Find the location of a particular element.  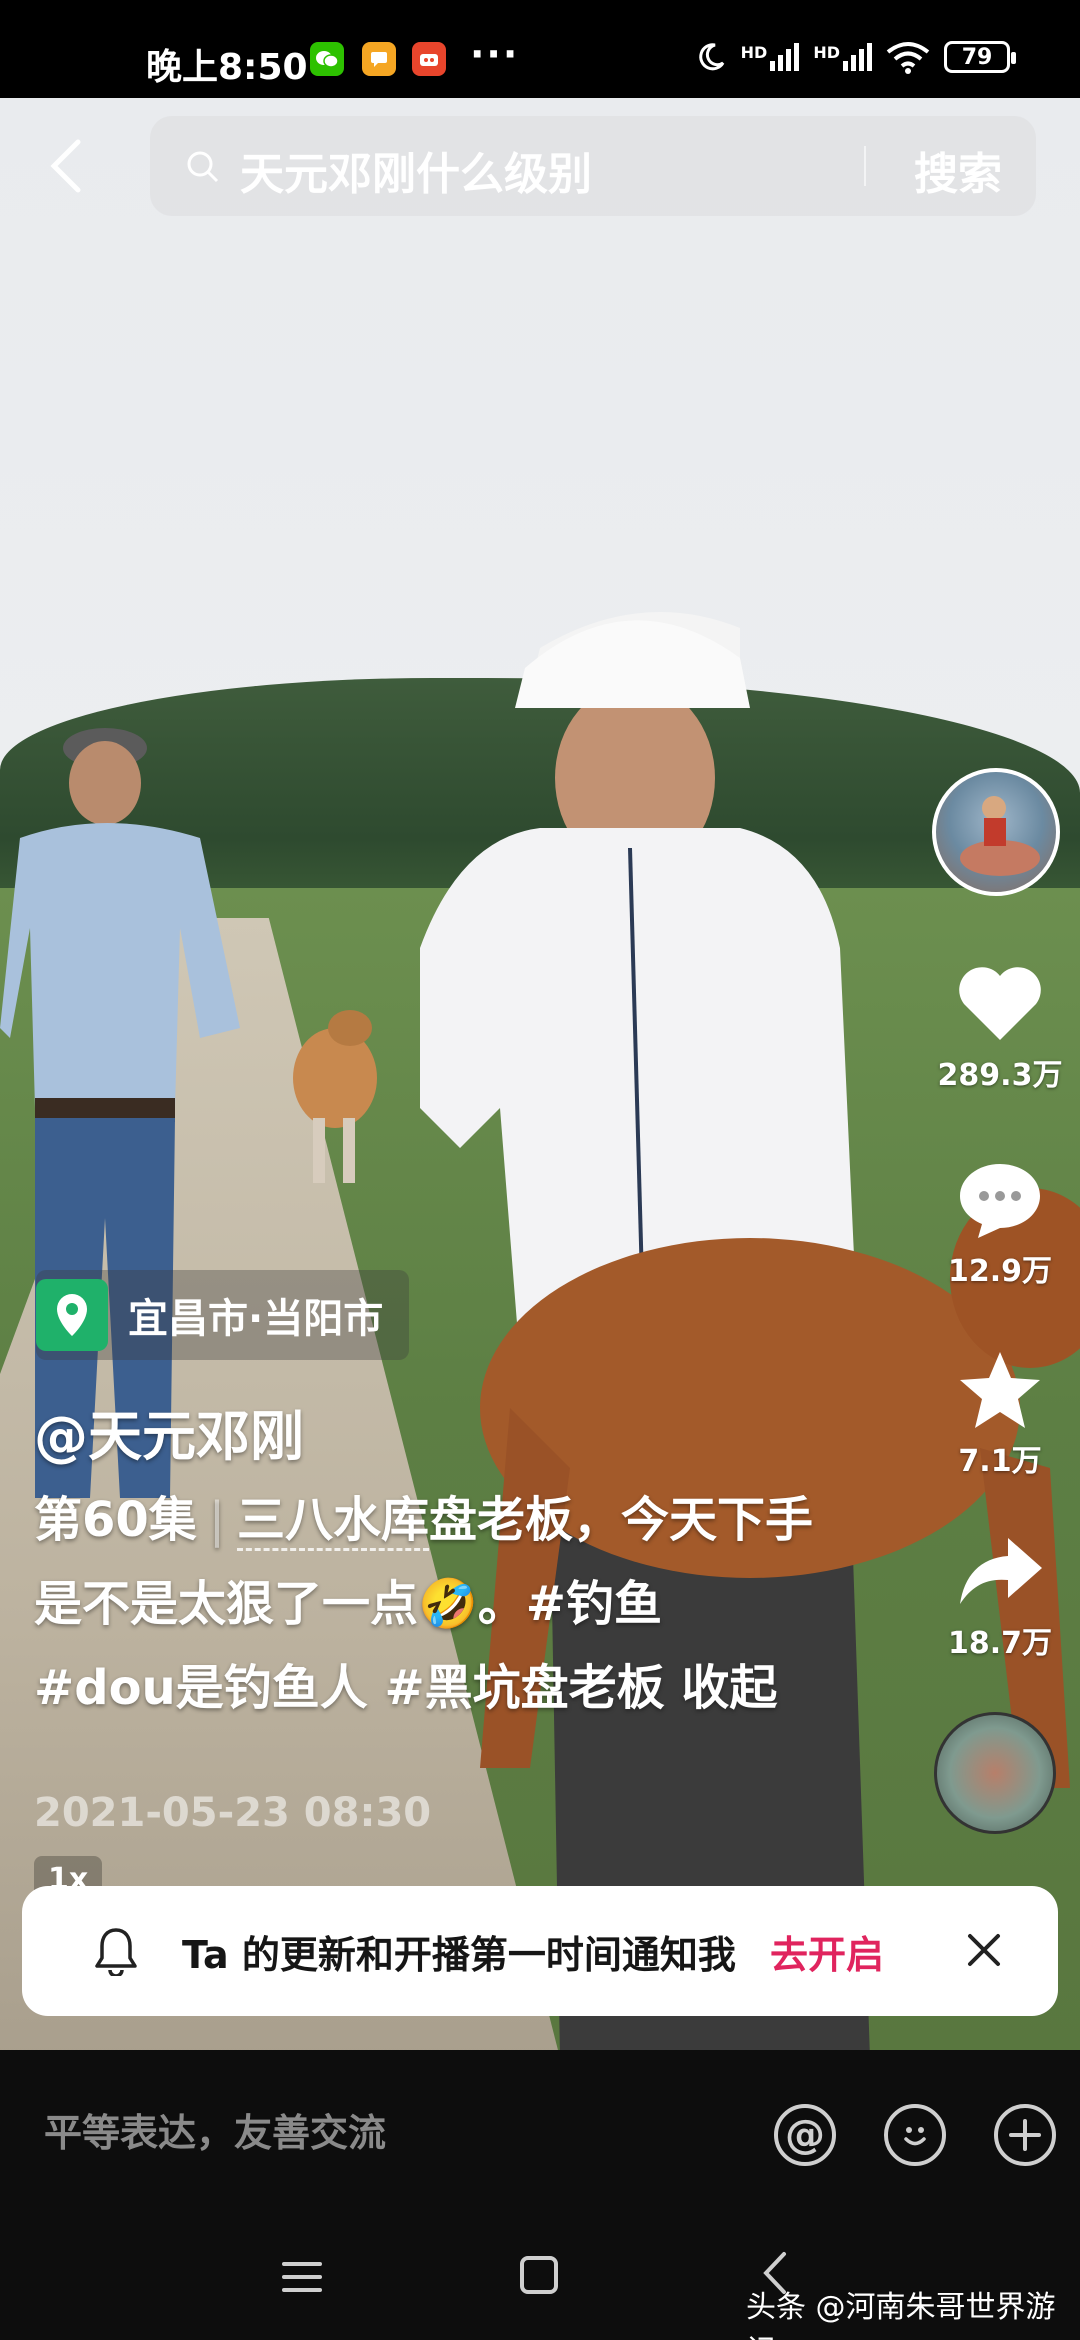

comment-count: 12.9万 is located at coordinates (1000, 1271).